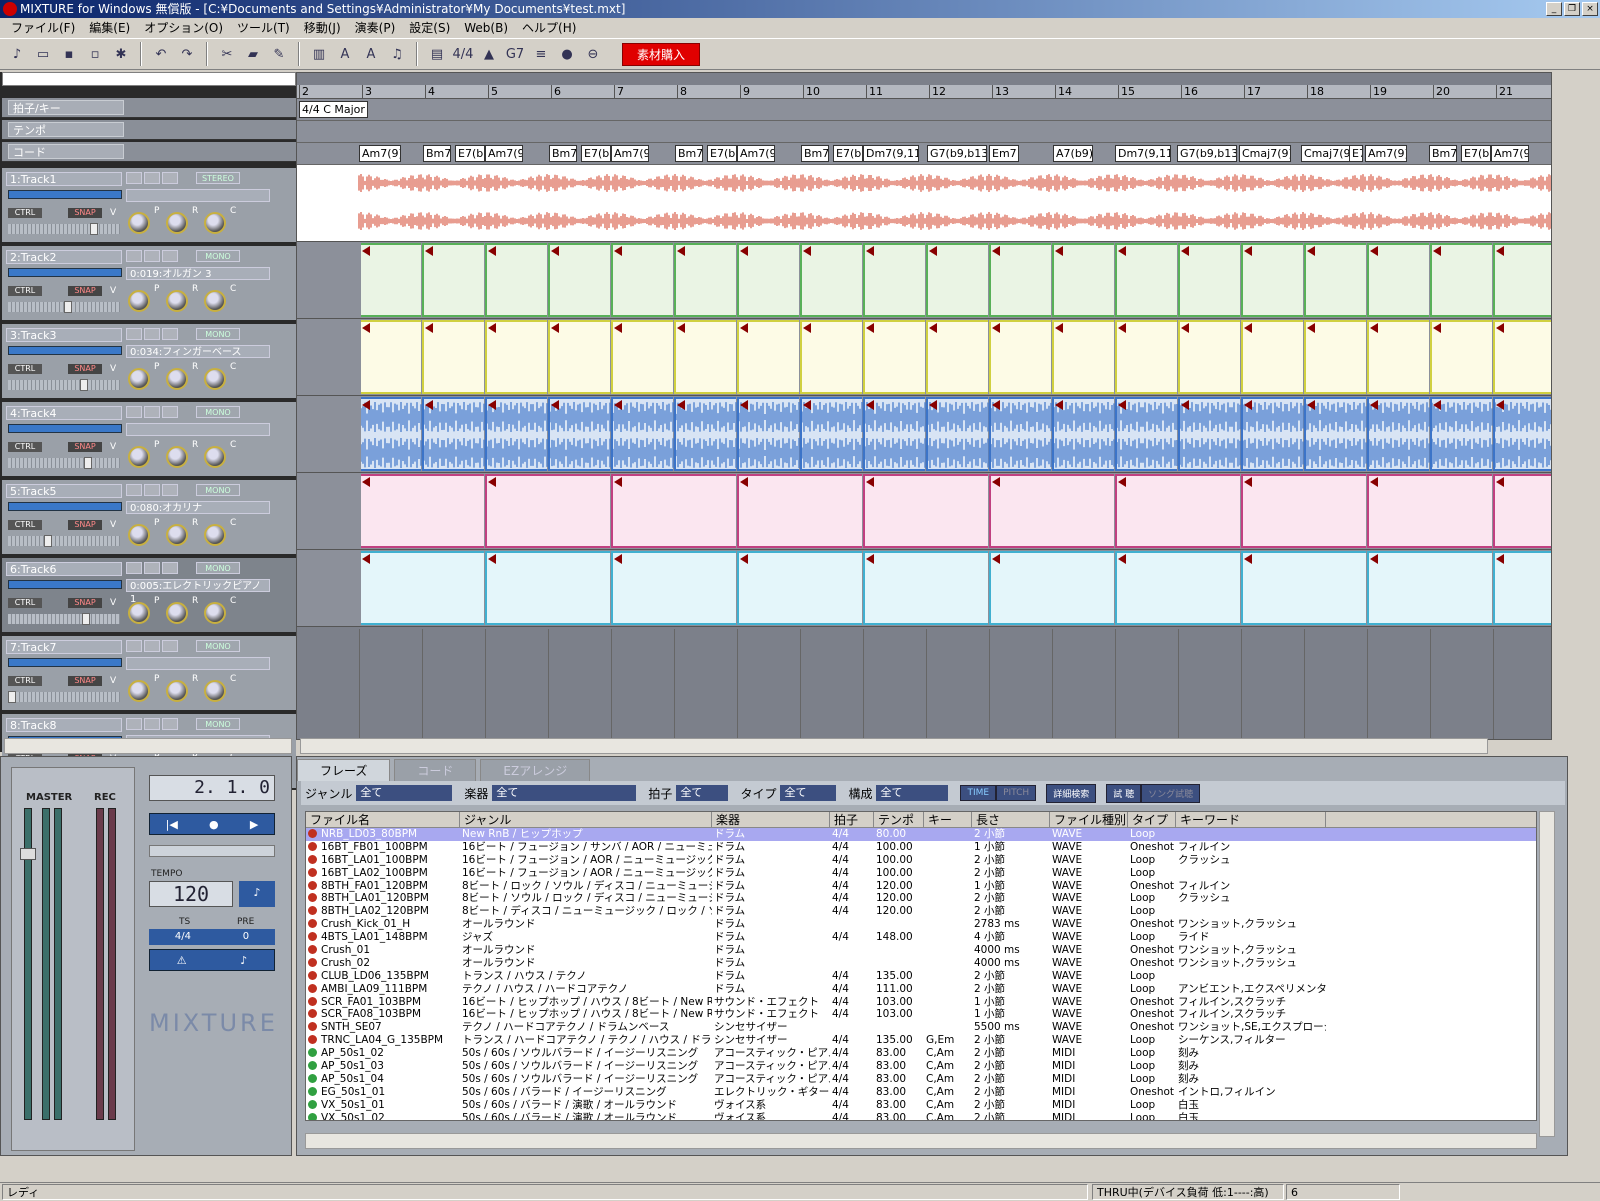  What do you see at coordinates (183, 937) in the screenshot?
I see `ts-value: 4/4` at bounding box center [183, 937].